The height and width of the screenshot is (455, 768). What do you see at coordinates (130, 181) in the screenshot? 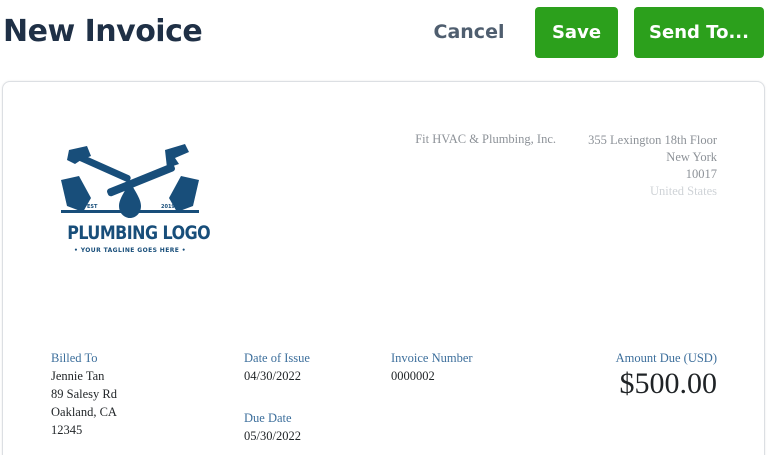
I see `plumbing-logo-icon: EST 2019` at bounding box center [130, 181].